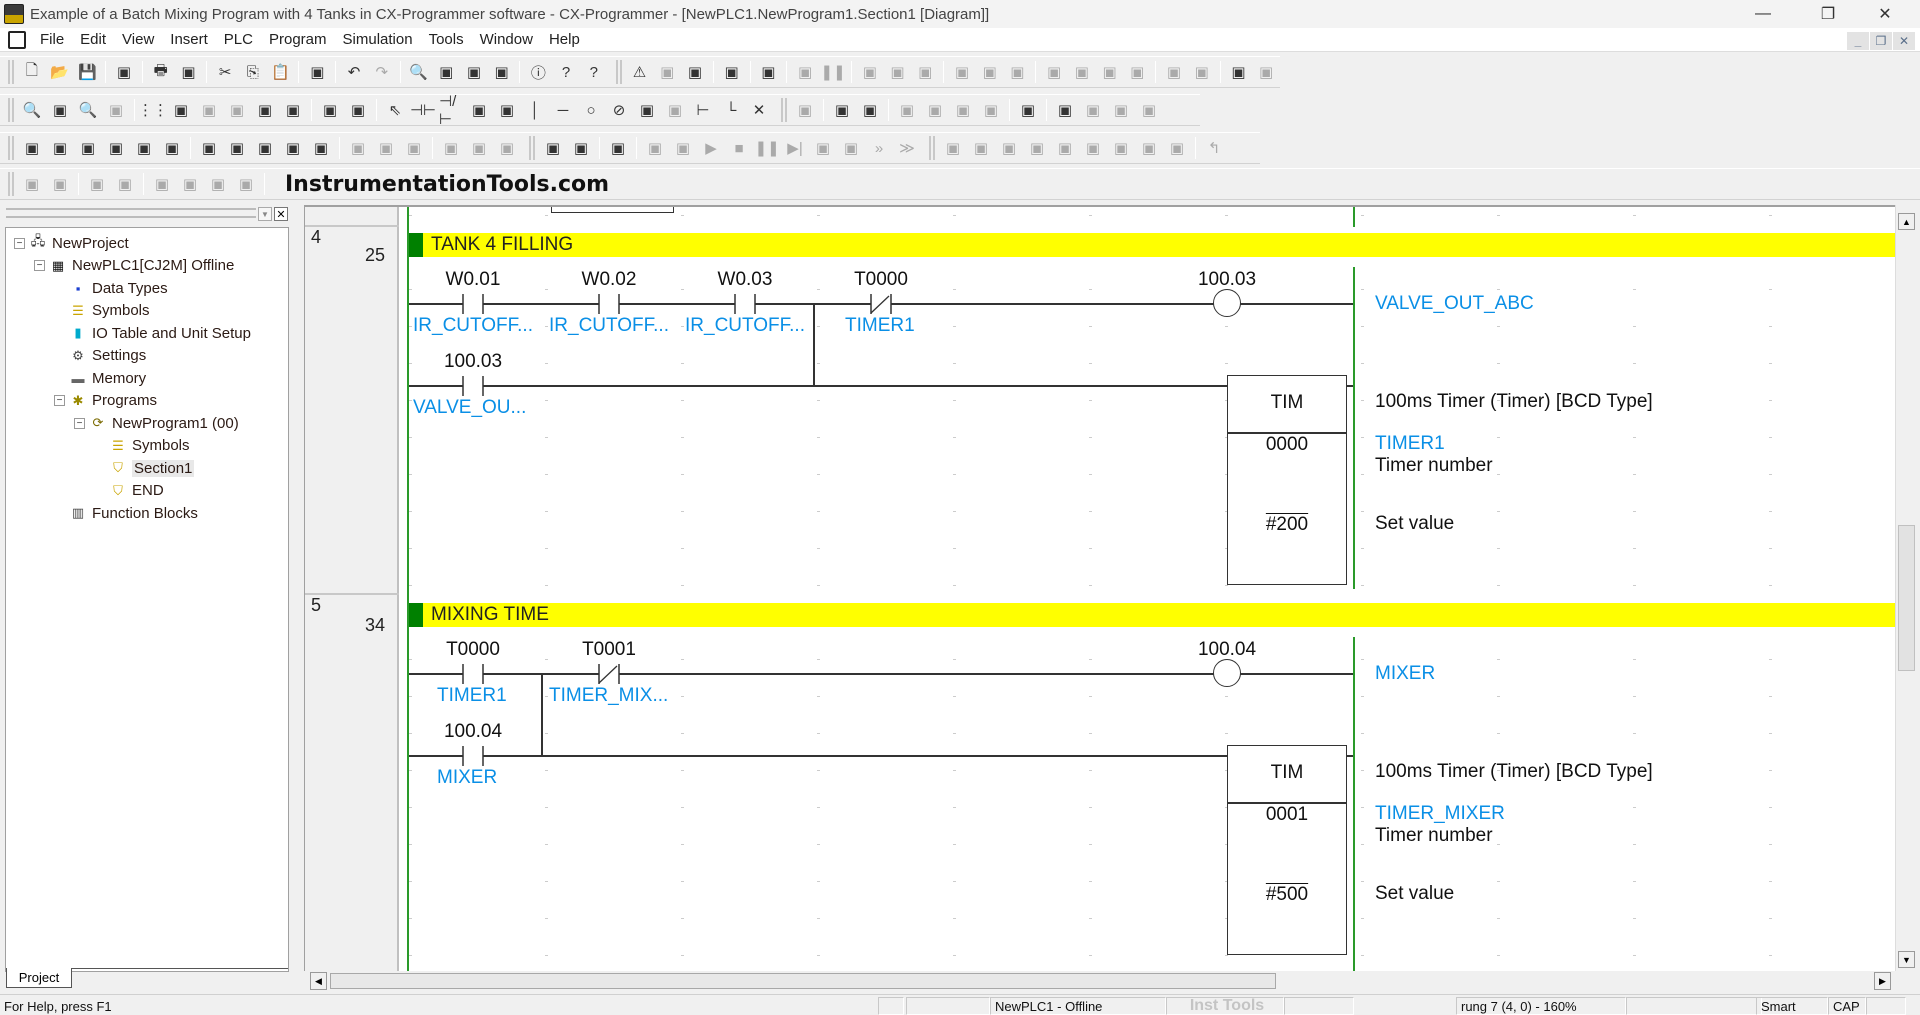 The image size is (1920, 1015). I want to click on step-icon: ▶|, so click(795, 148).